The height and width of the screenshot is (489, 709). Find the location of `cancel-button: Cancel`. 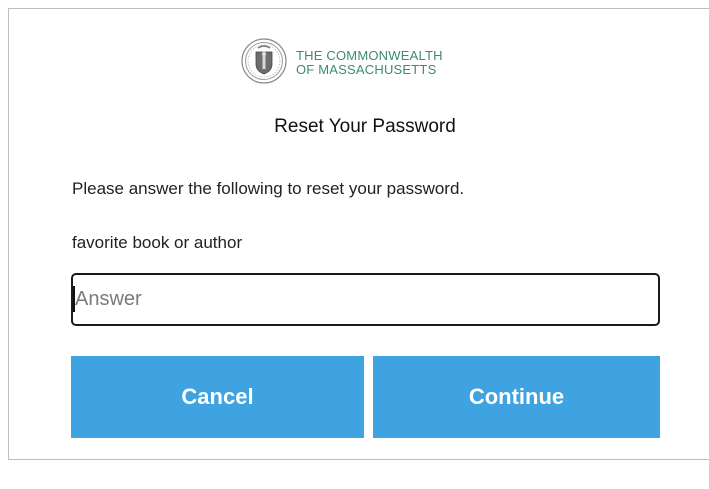

cancel-button: Cancel is located at coordinates (217, 397).